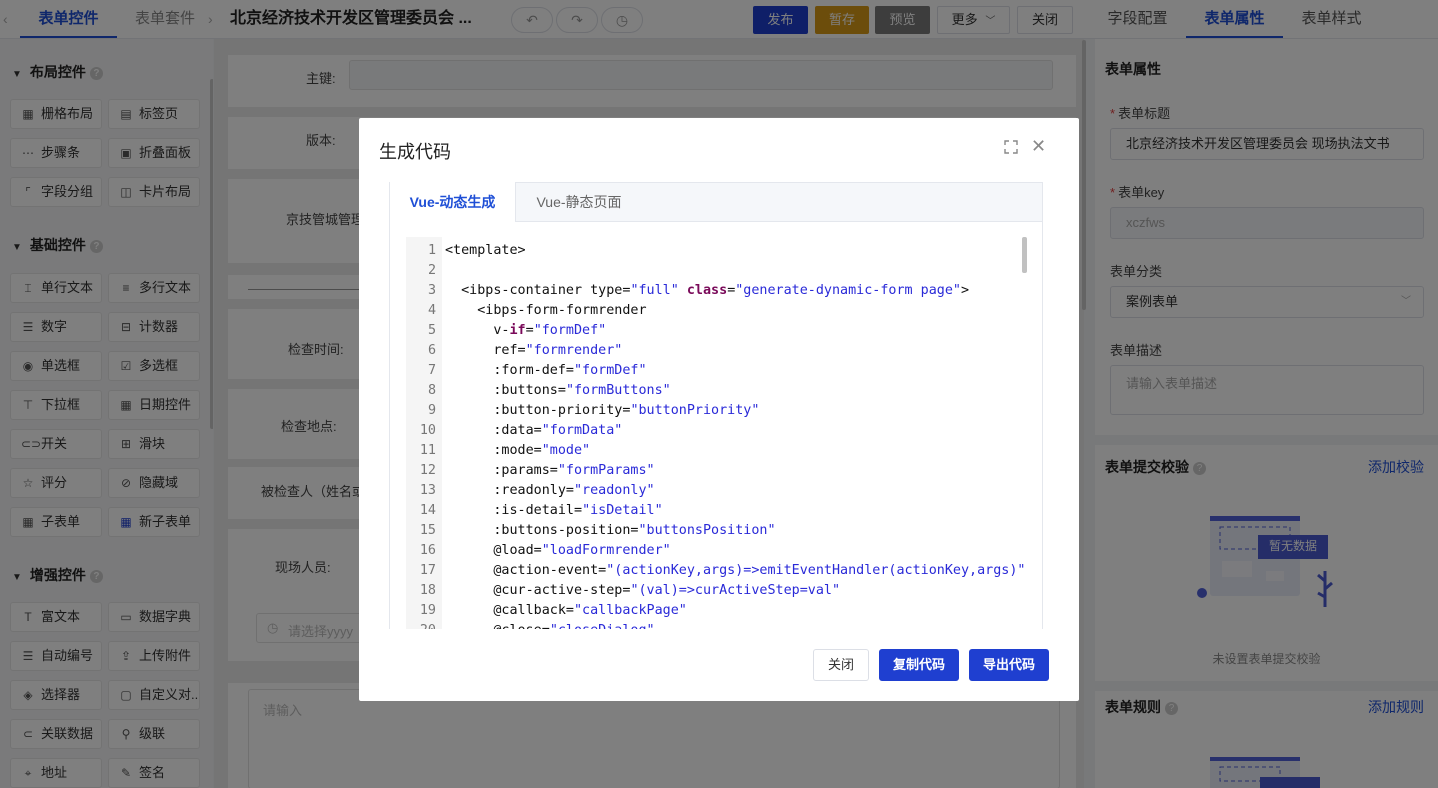 The image size is (1438, 788). Describe the element at coordinates (427, 610) in the screenshot. I see `line-number: 19` at that location.